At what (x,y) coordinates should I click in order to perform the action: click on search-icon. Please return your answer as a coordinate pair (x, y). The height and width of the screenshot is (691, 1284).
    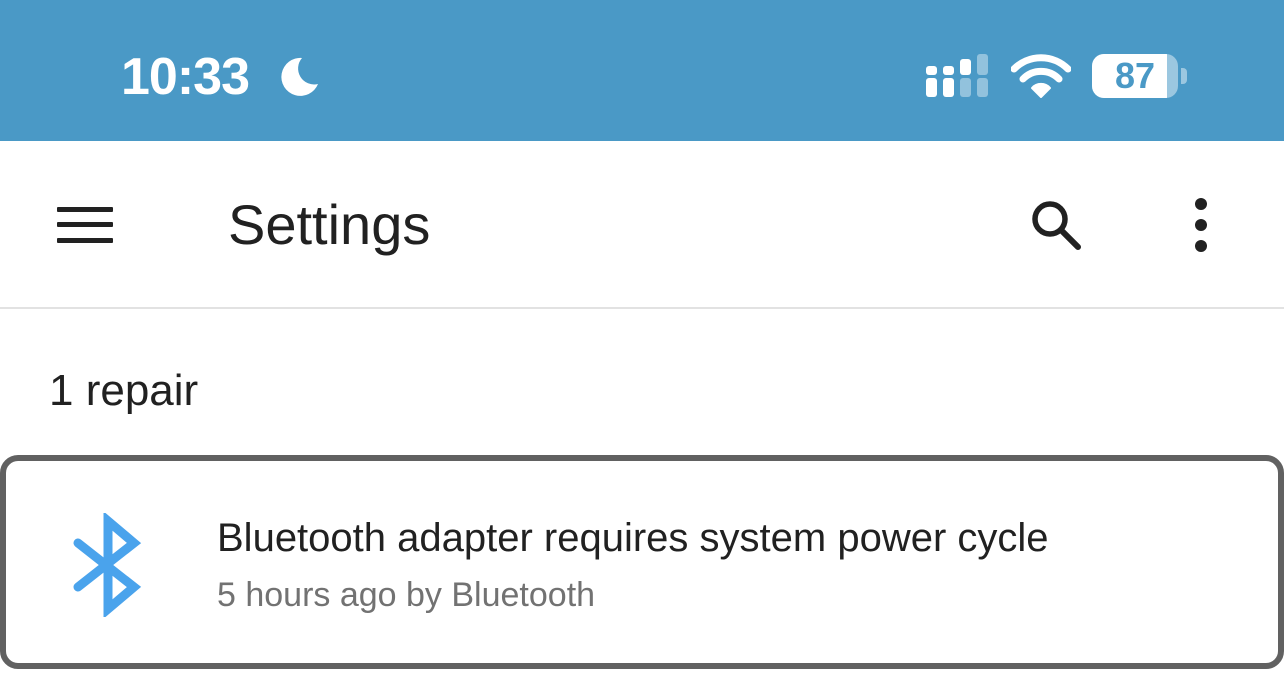
    Looking at the image, I should click on (1056, 225).